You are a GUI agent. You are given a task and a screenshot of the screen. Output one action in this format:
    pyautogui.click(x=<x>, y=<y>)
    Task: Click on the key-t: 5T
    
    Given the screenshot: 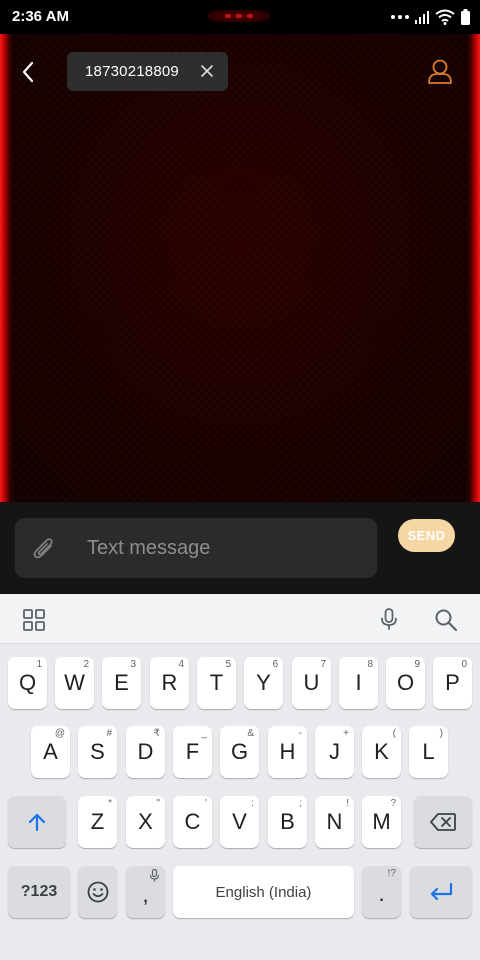 What is the action you would take?
    pyautogui.click(x=216, y=683)
    